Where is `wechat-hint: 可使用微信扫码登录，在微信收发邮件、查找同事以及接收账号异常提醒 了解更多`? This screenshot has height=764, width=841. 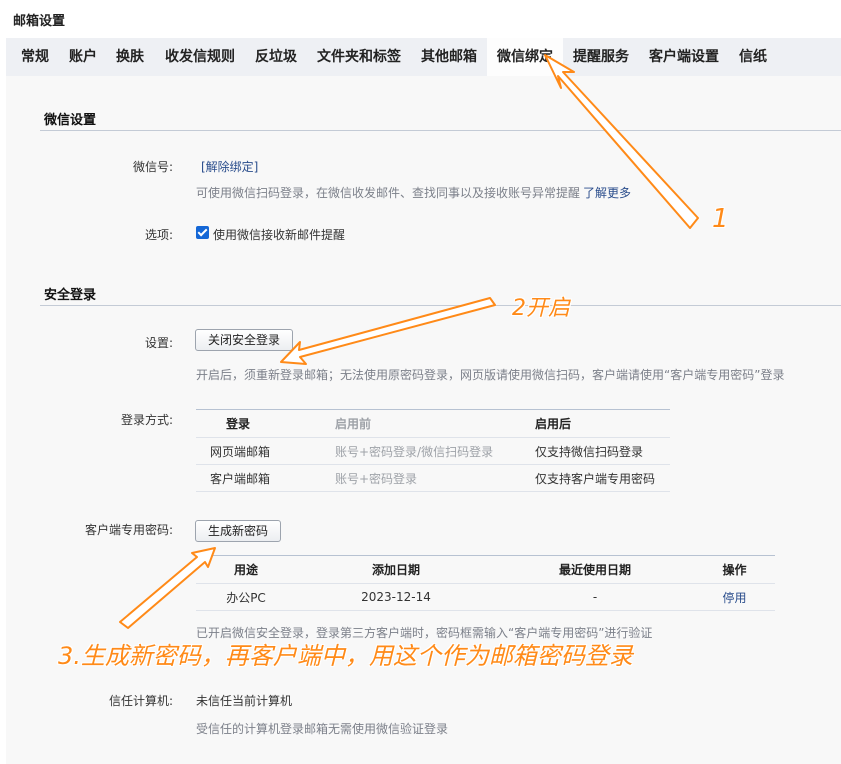
wechat-hint: 可使用微信扫码登录，在微信收发邮件、查找同事以及接收账号异常提醒 了解更多 is located at coordinates (413, 192).